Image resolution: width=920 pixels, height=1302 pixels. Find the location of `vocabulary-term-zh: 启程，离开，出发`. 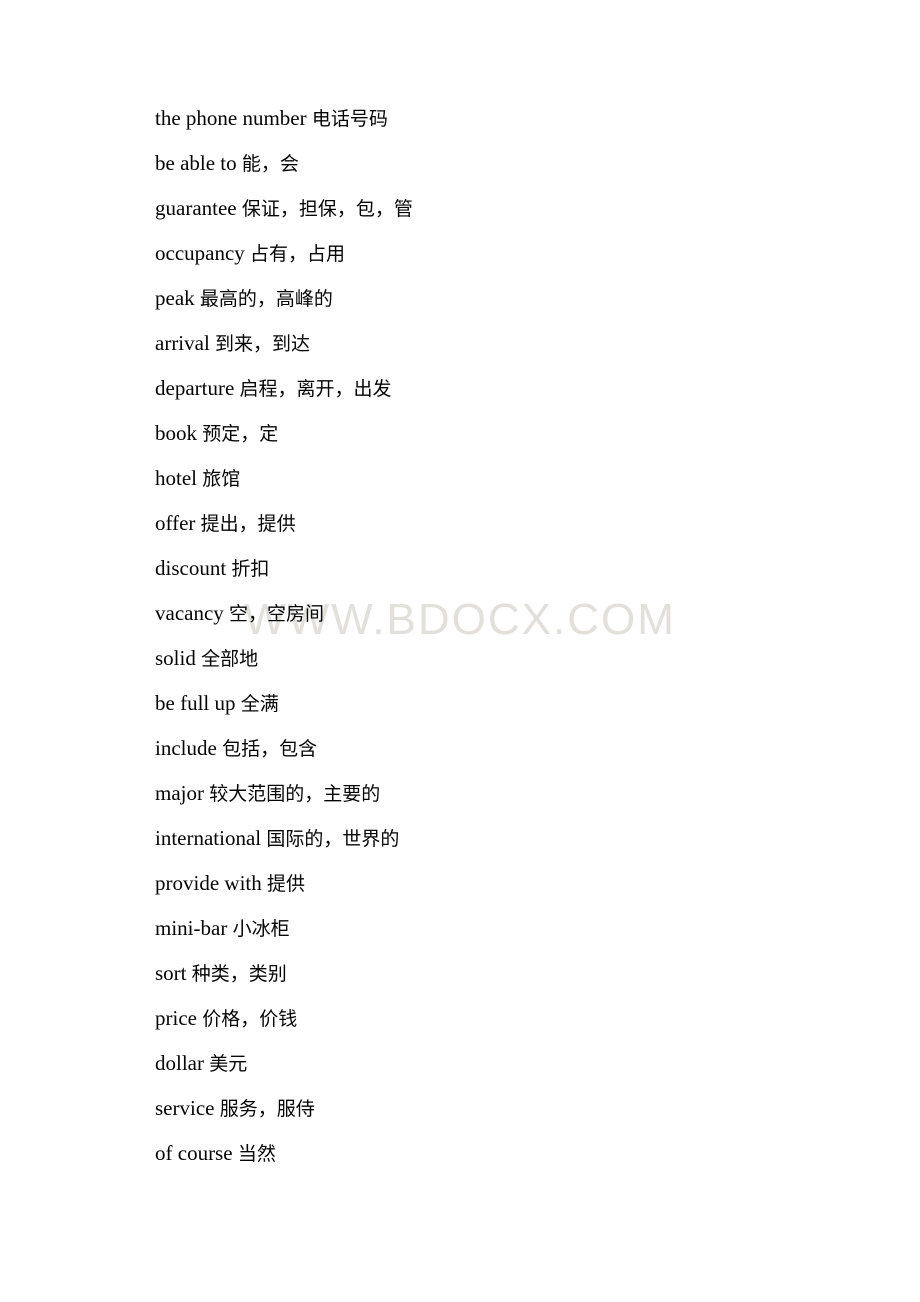

vocabulary-term-zh: 启程，离开，出发 is located at coordinates (315, 389).